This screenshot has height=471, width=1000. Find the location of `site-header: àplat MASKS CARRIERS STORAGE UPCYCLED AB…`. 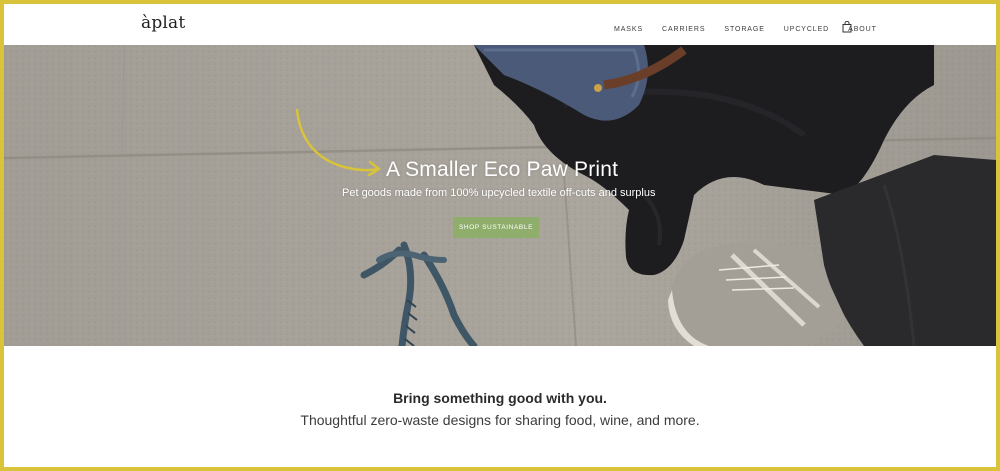

site-header: àplat MASKS CARRIERS STORAGE UPCYCLED AB… is located at coordinates (500, 24).